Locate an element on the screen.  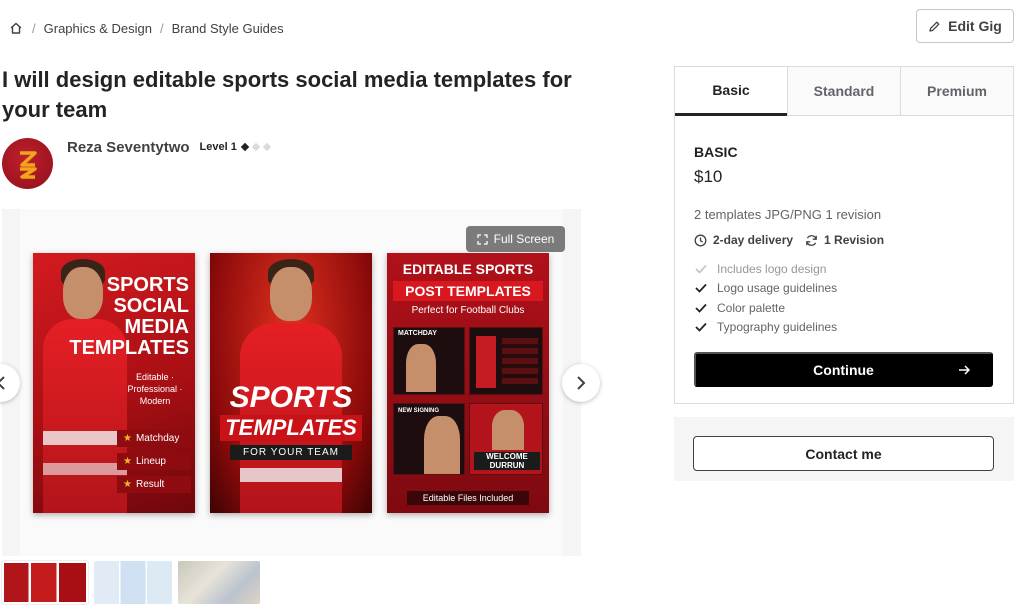
tab-standard: Standard is located at coordinates (843, 91).